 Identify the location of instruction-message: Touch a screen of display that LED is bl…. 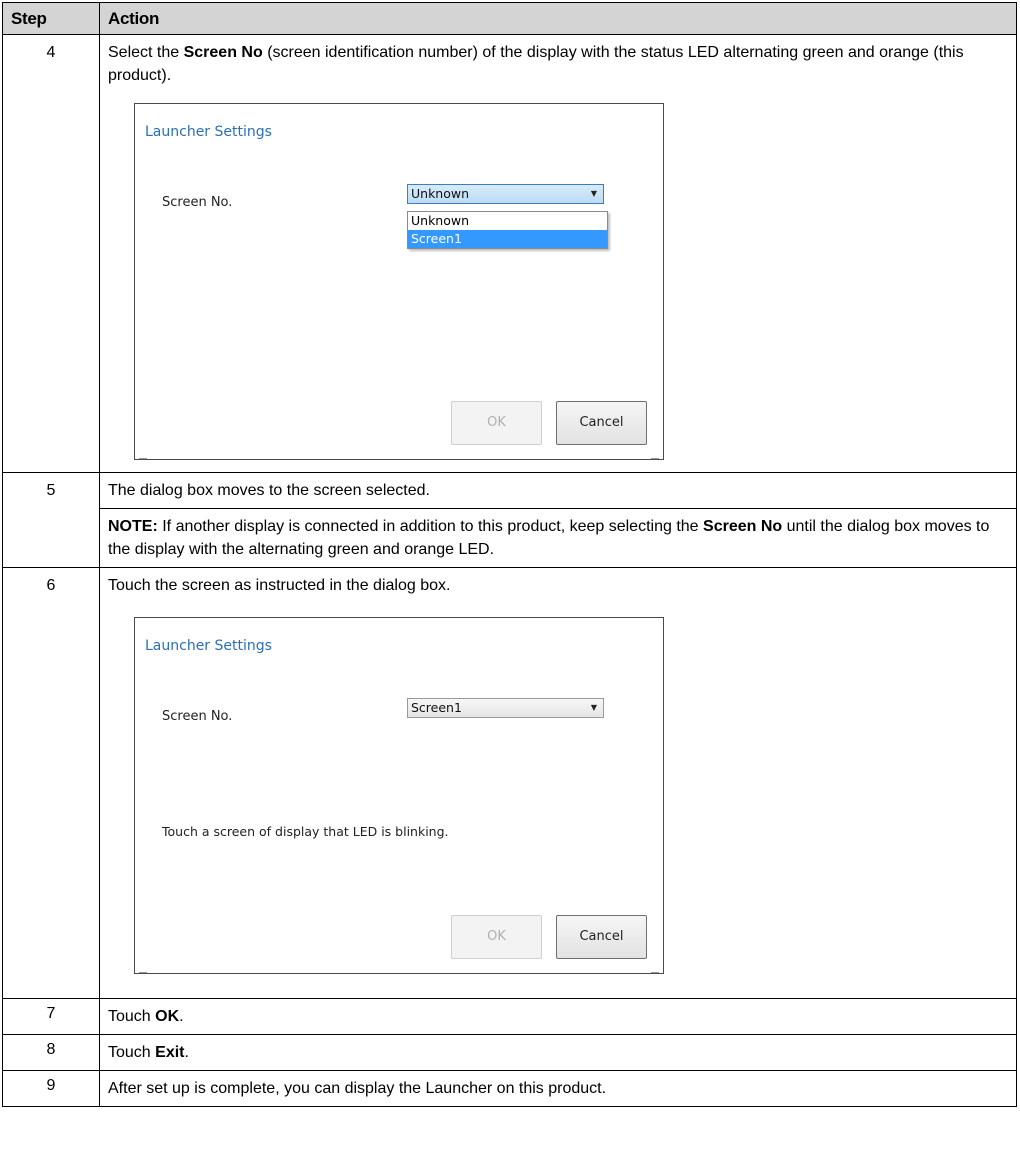
(305, 831).